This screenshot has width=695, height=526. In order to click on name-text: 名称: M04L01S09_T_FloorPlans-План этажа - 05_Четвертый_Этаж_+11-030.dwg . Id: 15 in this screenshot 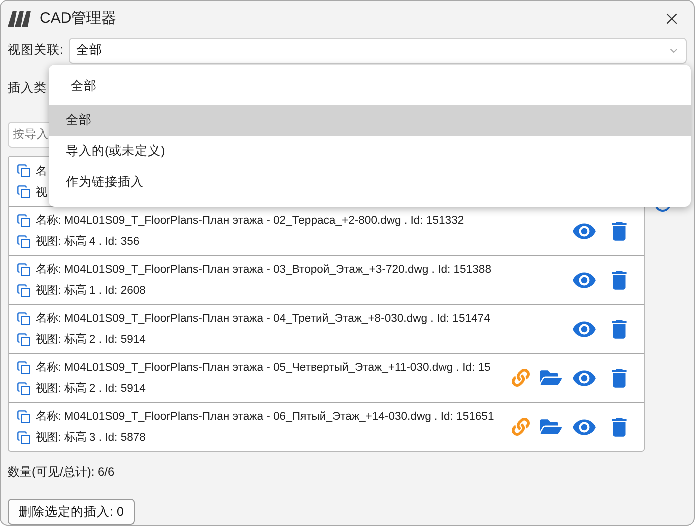, I will do `click(263, 368)`.